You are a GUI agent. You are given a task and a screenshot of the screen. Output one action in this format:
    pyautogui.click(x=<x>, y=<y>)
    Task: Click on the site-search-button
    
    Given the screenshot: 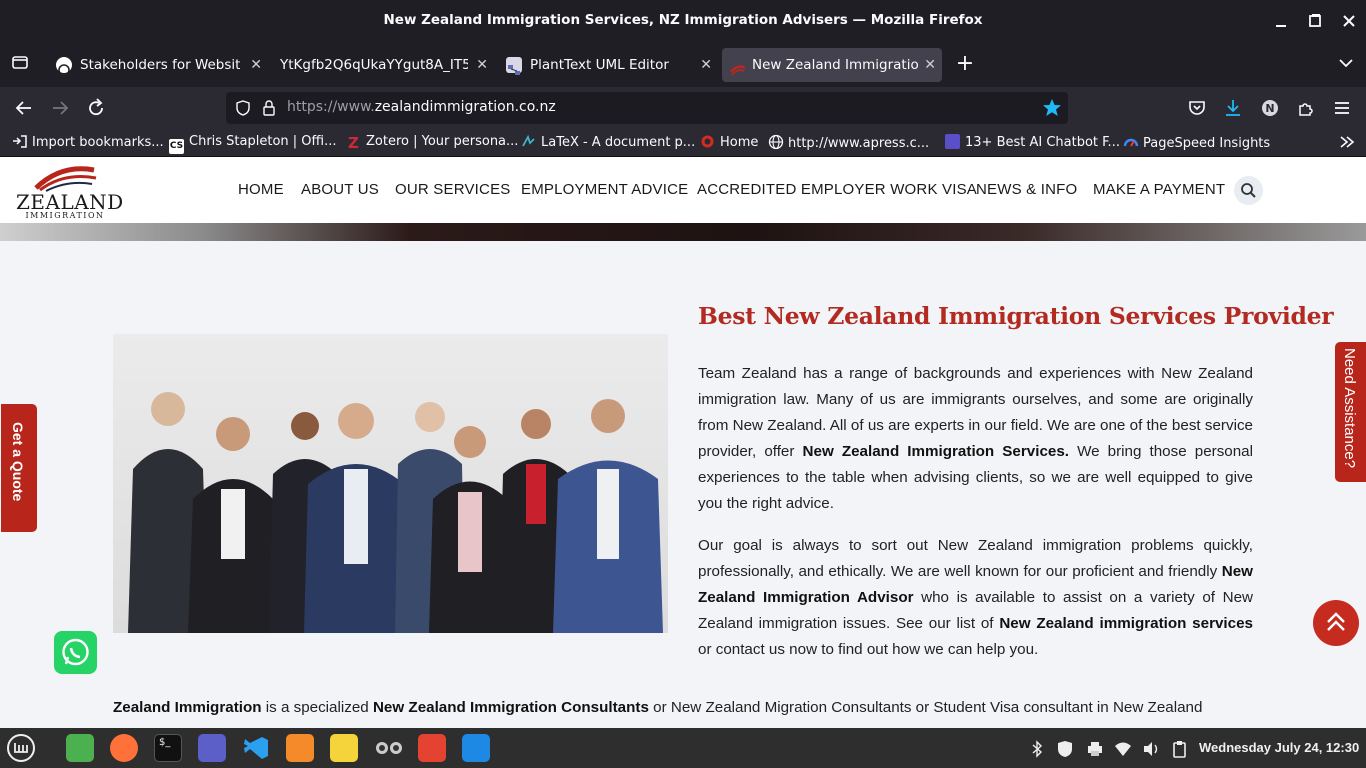 What is the action you would take?
    pyautogui.click(x=1248, y=190)
    